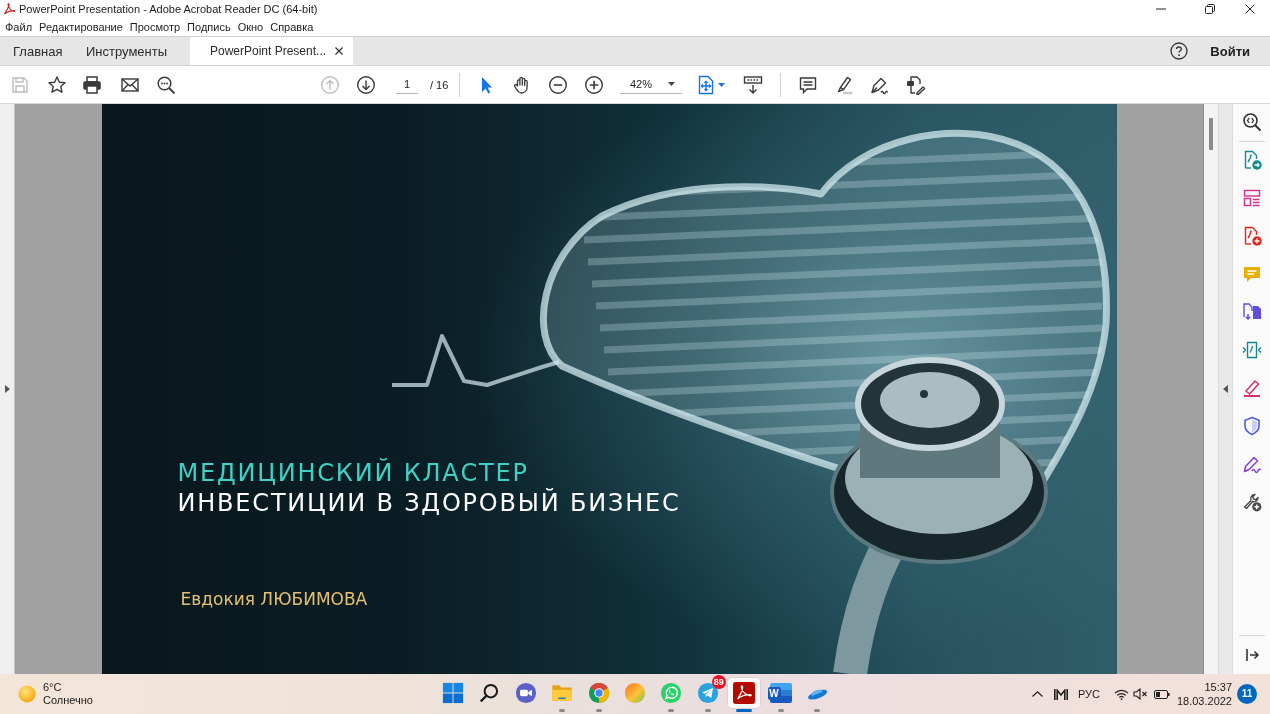 The image size is (1270, 714). What do you see at coordinates (57, 84) in the screenshot?
I see `star-icon` at bounding box center [57, 84].